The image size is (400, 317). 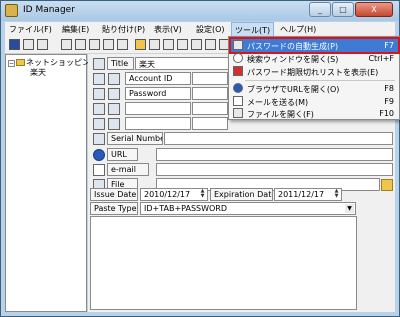 I want to click on custom1-label-input, so click(x=158, y=108).